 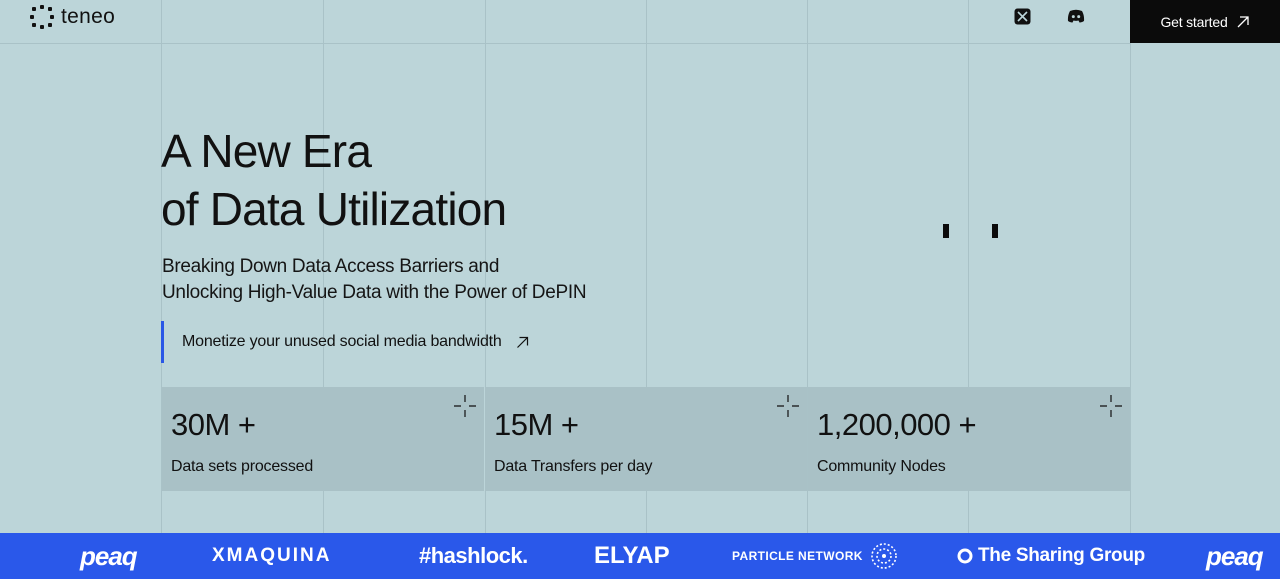 What do you see at coordinates (646, 439) in the screenshot?
I see `stat-card: 15M + Data Transfers per day` at bounding box center [646, 439].